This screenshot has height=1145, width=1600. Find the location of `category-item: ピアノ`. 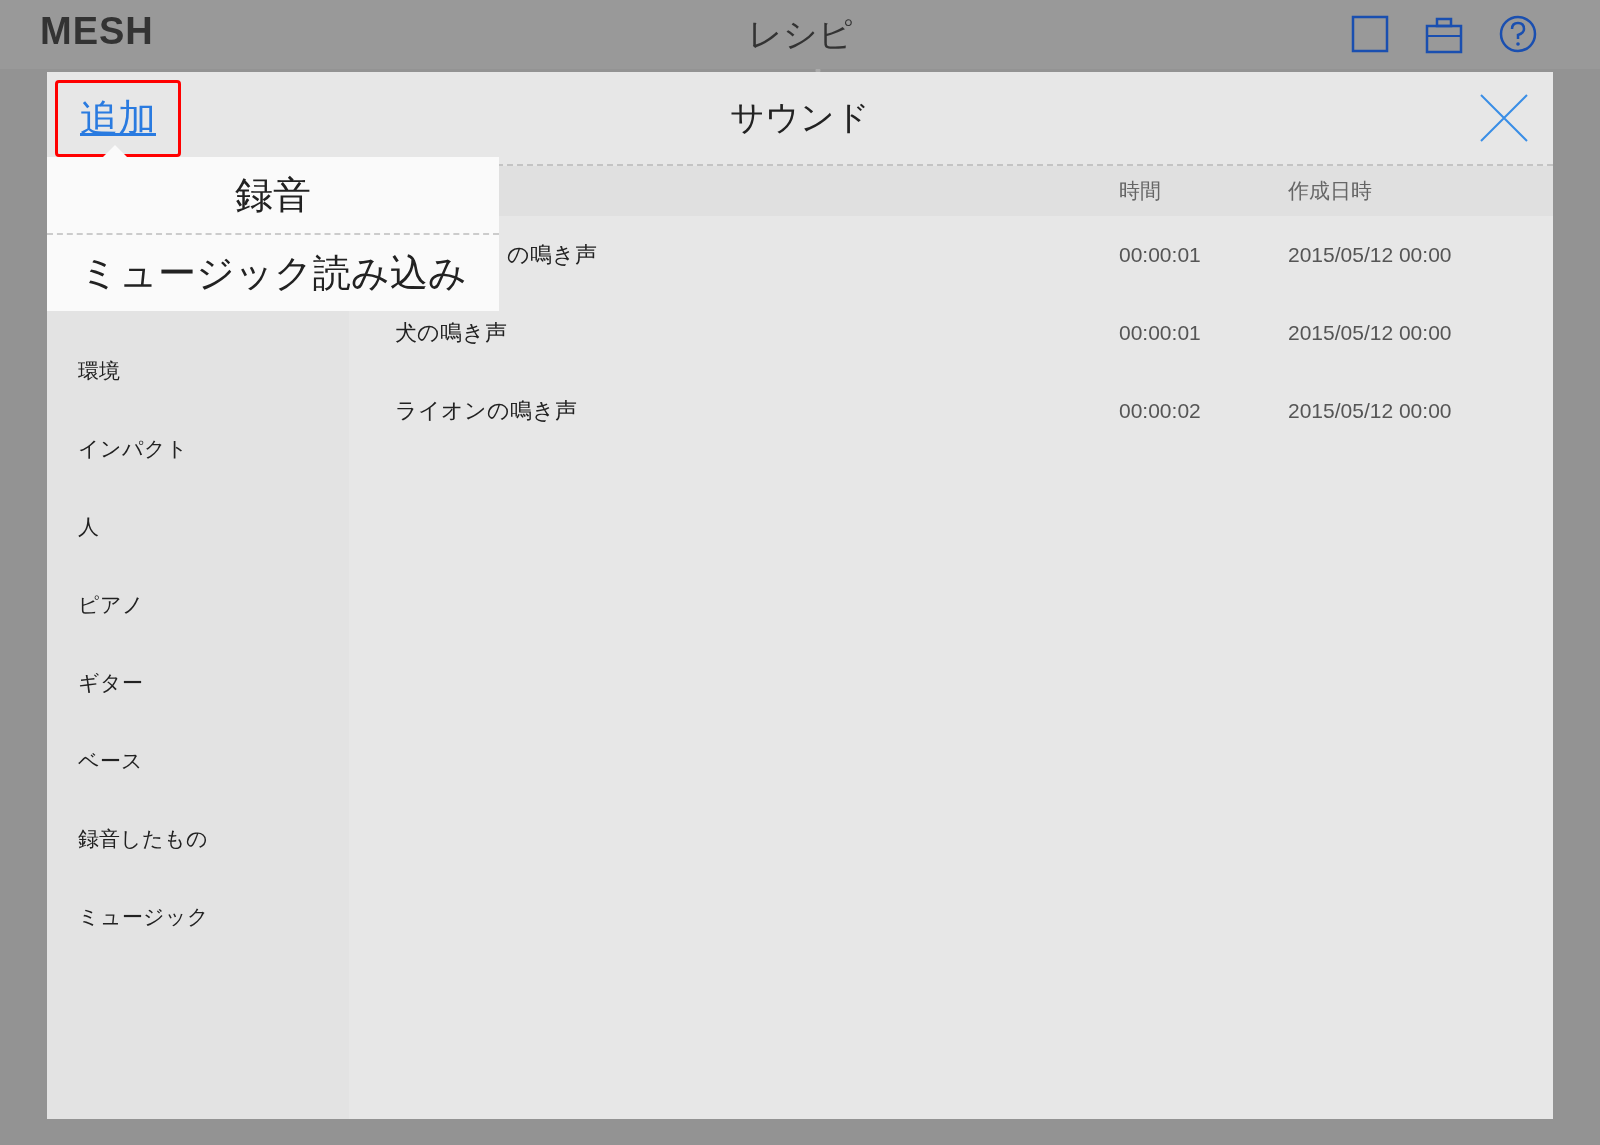

category-item: ピアノ is located at coordinates (198, 605).